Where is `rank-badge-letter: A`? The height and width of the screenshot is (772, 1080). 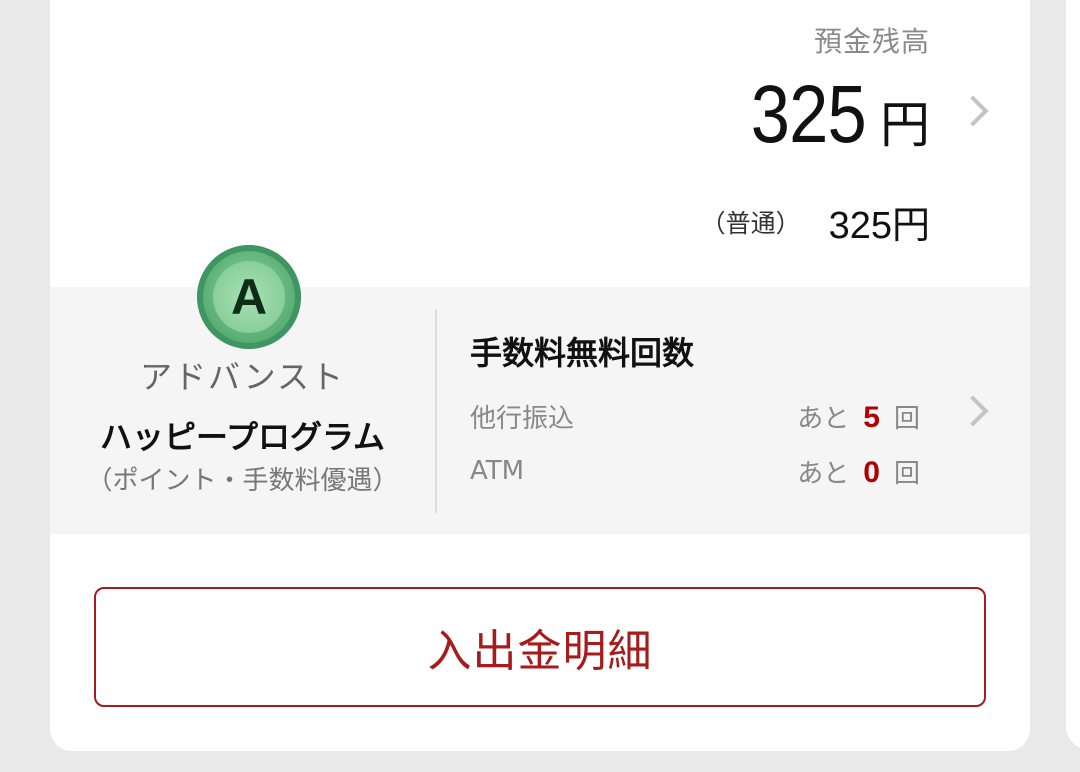 rank-badge-letter: A is located at coordinates (249, 297).